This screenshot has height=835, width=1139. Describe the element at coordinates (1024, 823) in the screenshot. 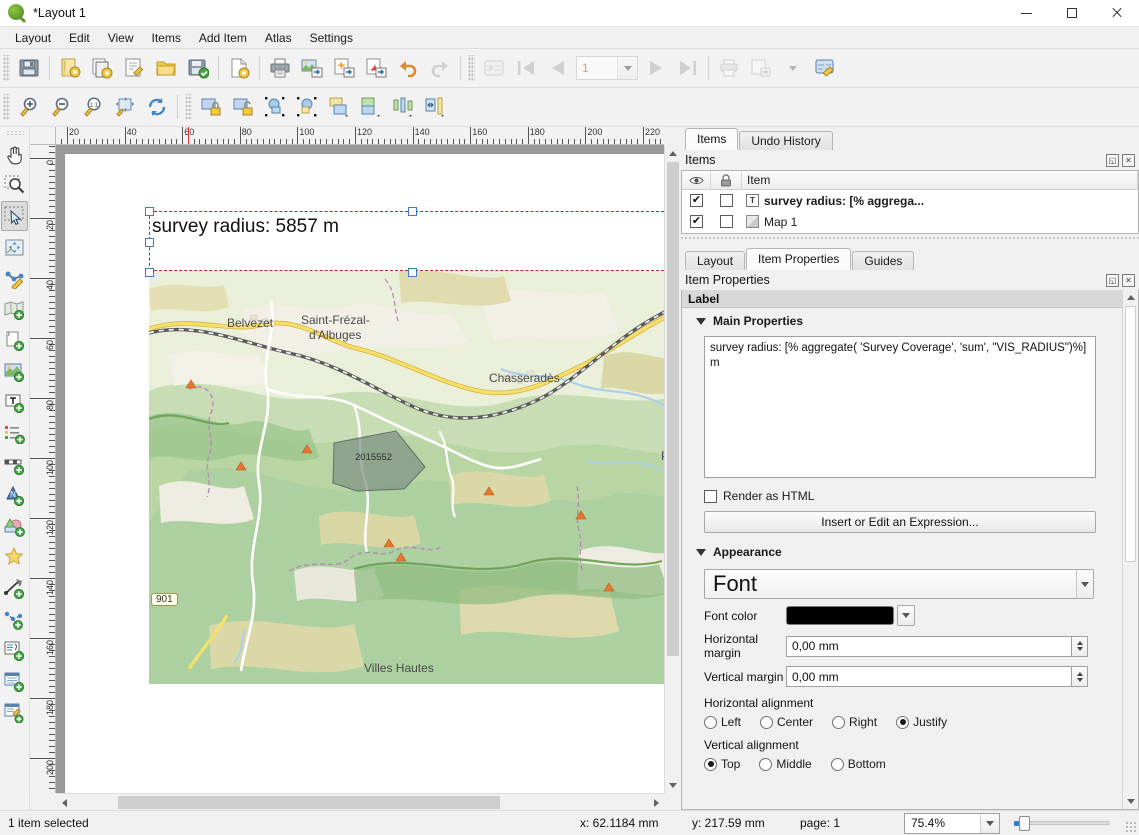

I see `zoom-slider-handle` at that location.